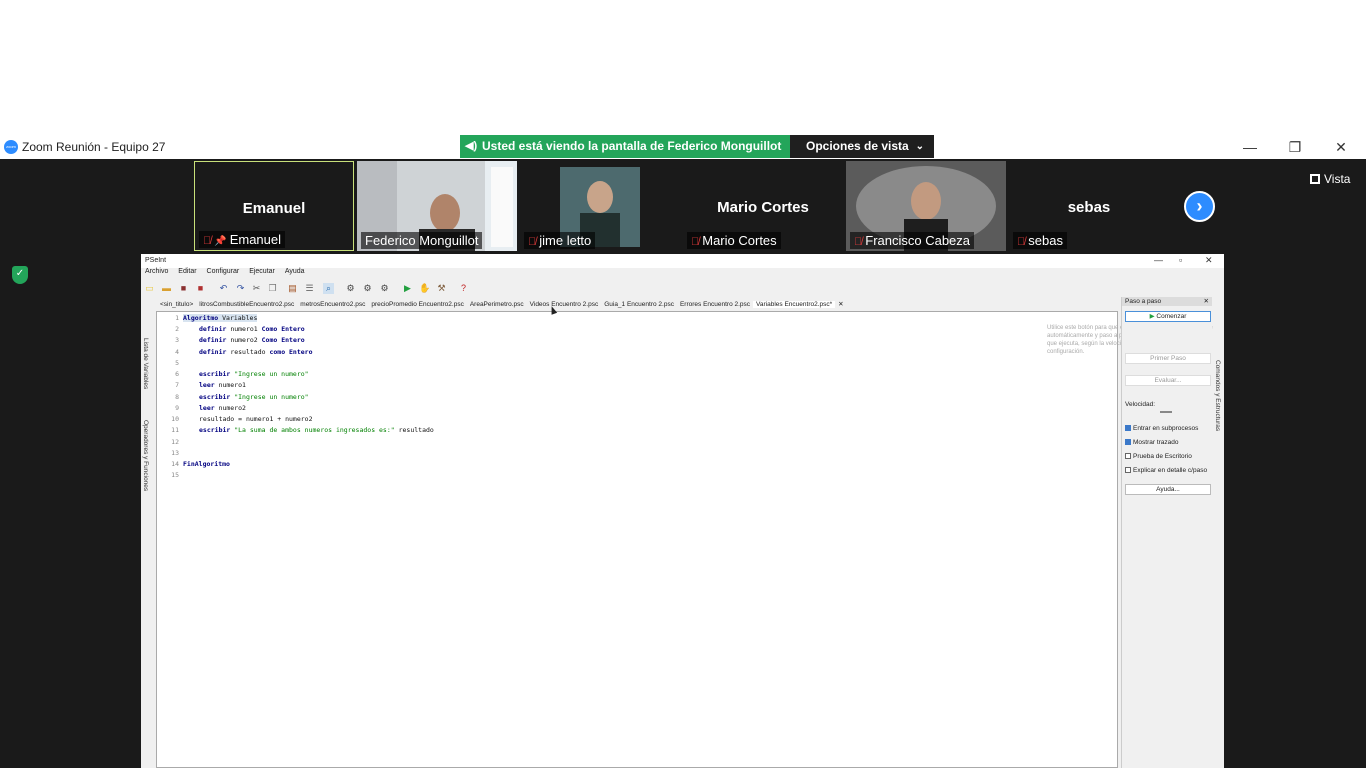 The height and width of the screenshot is (768, 1366). I want to click on commands-structures-tab: Comandos y Estructuras, so click(1217, 395).